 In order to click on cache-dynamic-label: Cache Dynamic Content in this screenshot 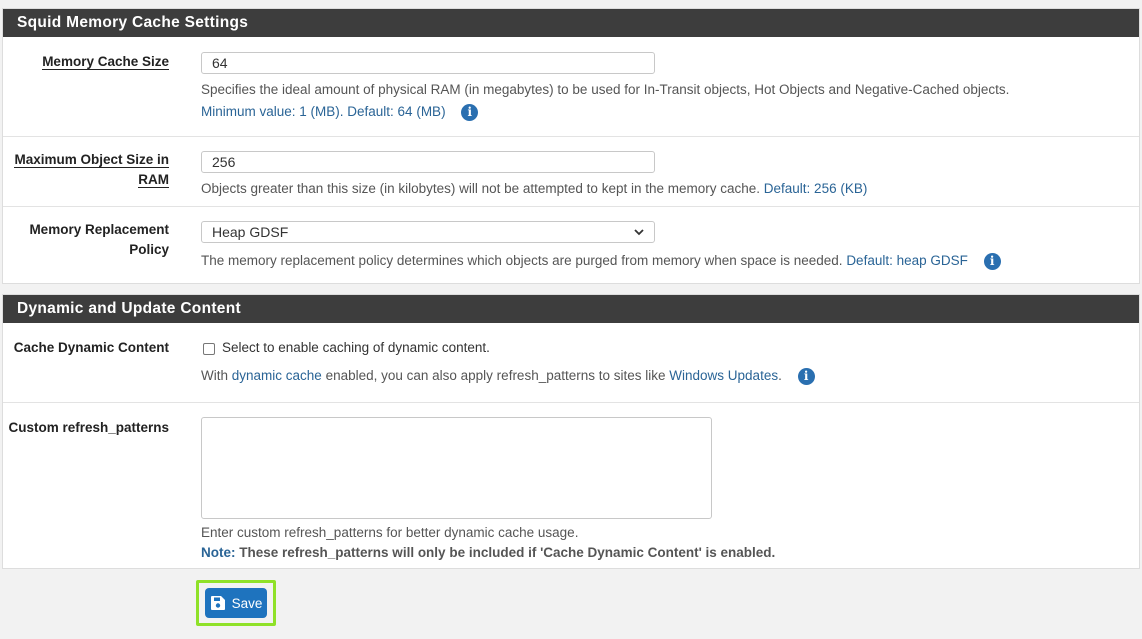, I will do `click(91, 347)`.